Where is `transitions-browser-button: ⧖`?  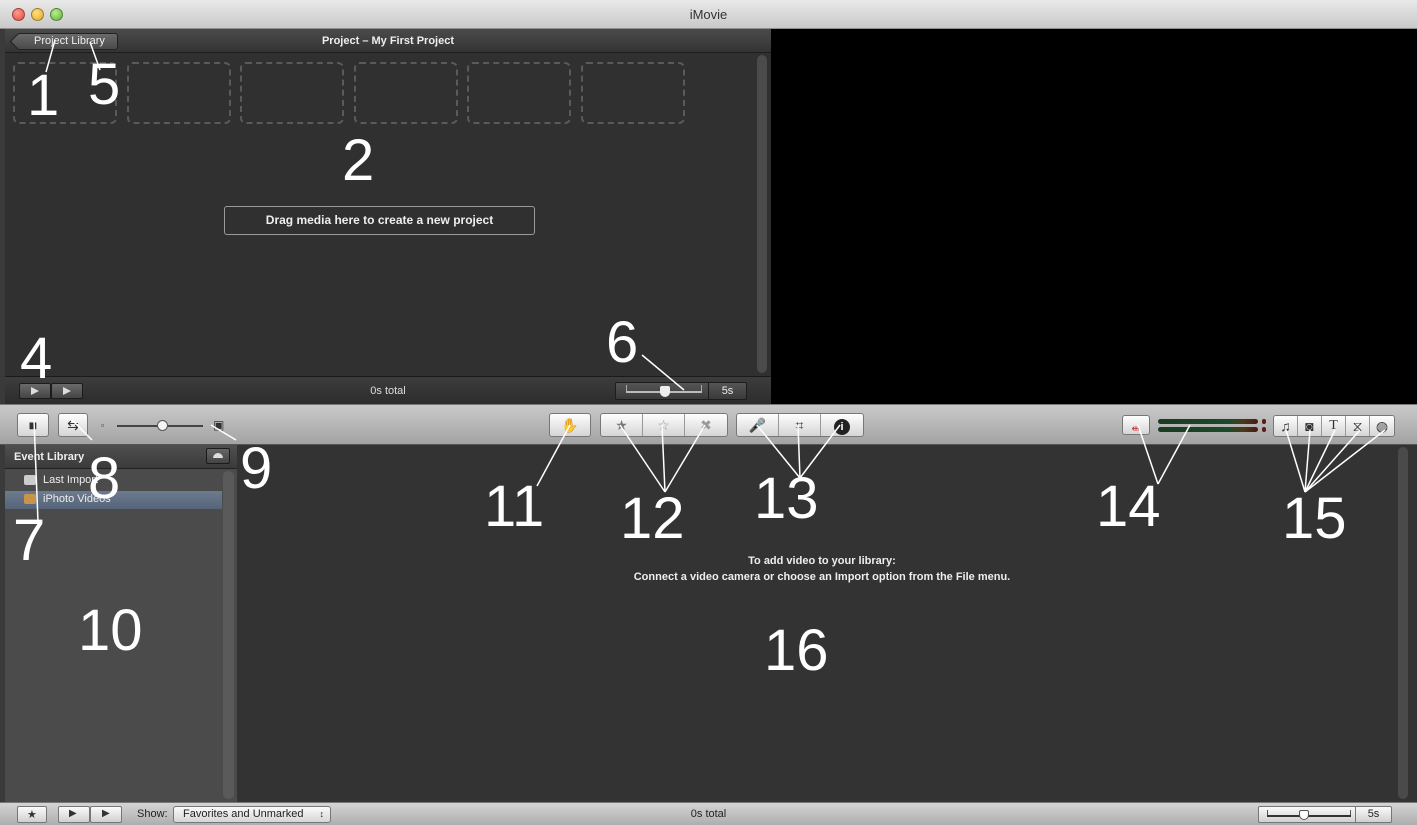 transitions-browser-button: ⧖ is located at coordinates (1358, 426).